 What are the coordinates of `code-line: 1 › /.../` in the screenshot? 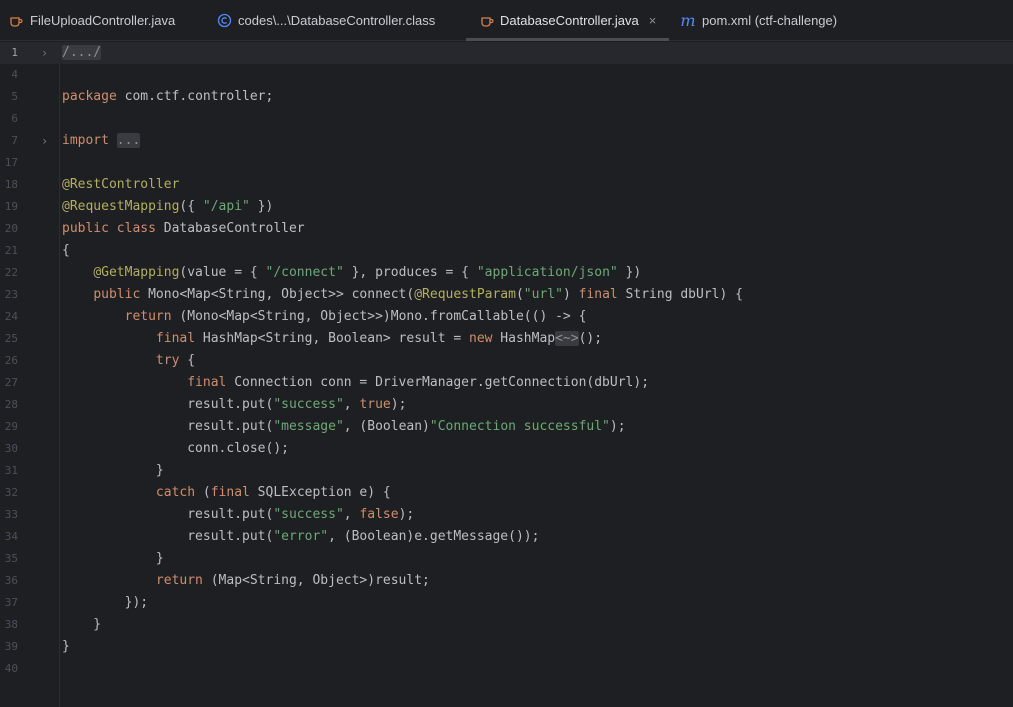 It's located at (506, 53).